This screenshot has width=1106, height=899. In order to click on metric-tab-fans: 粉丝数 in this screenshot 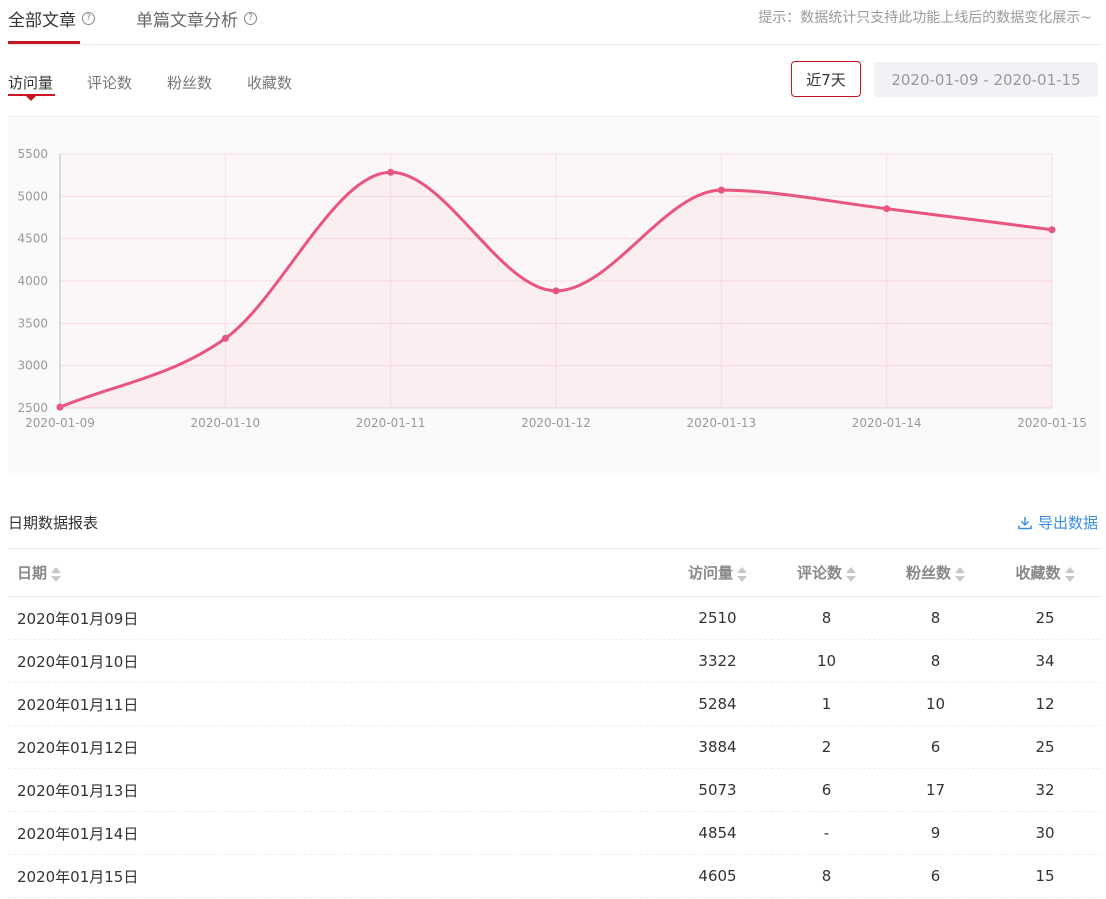, I will do `click(189, 82)`.